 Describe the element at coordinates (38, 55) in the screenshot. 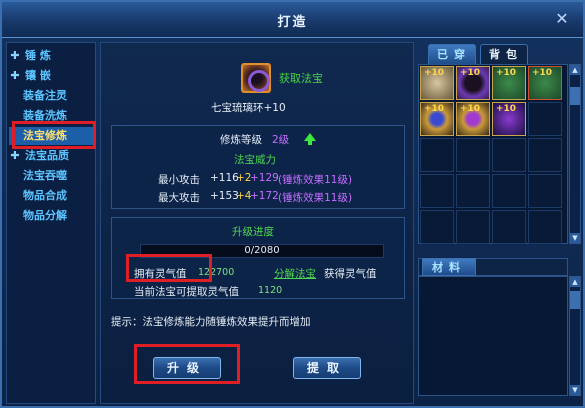

I see `sidebar-item-label: 锤 炼` at that location.